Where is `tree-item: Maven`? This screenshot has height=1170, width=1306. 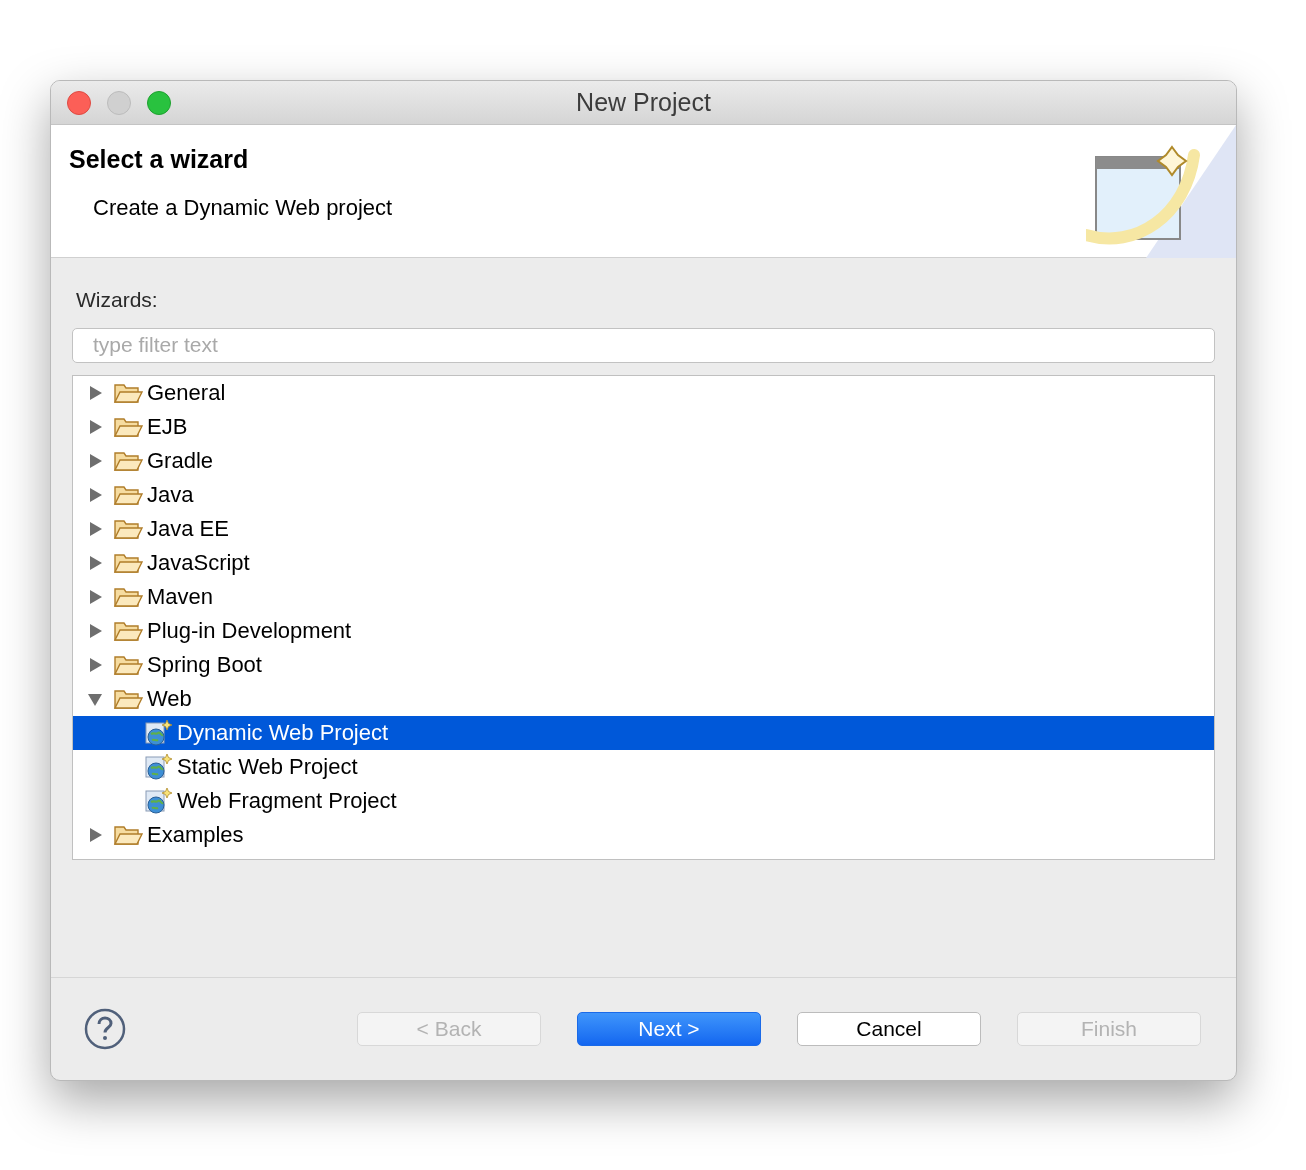
tree-item: Maven is located at coordinates (643, 596).